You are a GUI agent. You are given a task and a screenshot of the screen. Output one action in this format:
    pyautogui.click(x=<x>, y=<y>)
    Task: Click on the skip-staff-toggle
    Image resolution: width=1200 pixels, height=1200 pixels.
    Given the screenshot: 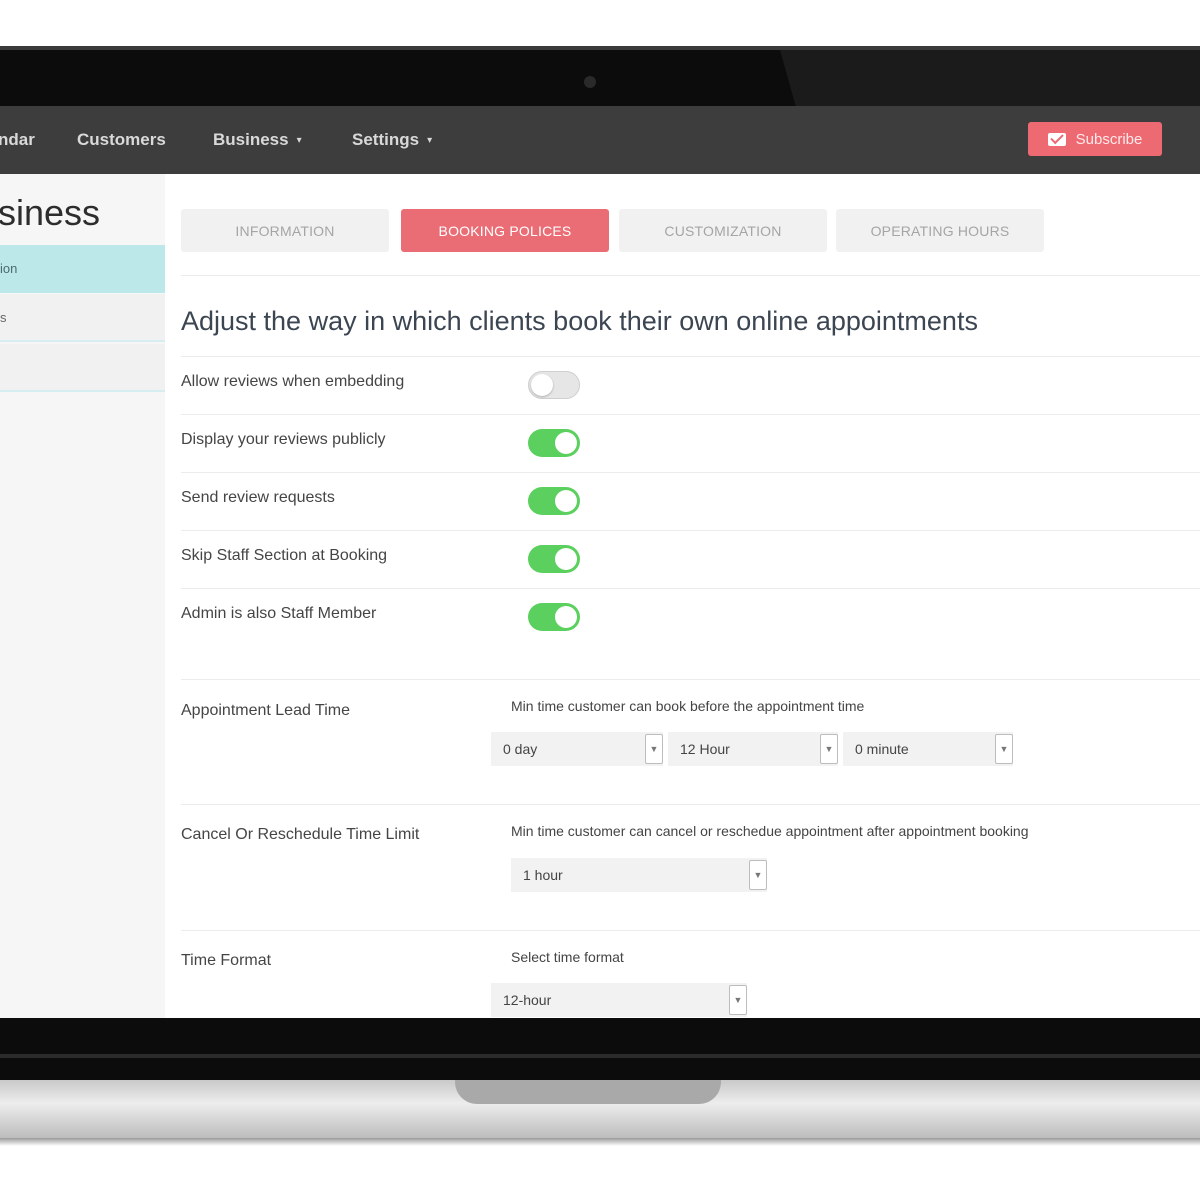 What is the action you would take?
    pyautogui.click(x=554, y=559)
    